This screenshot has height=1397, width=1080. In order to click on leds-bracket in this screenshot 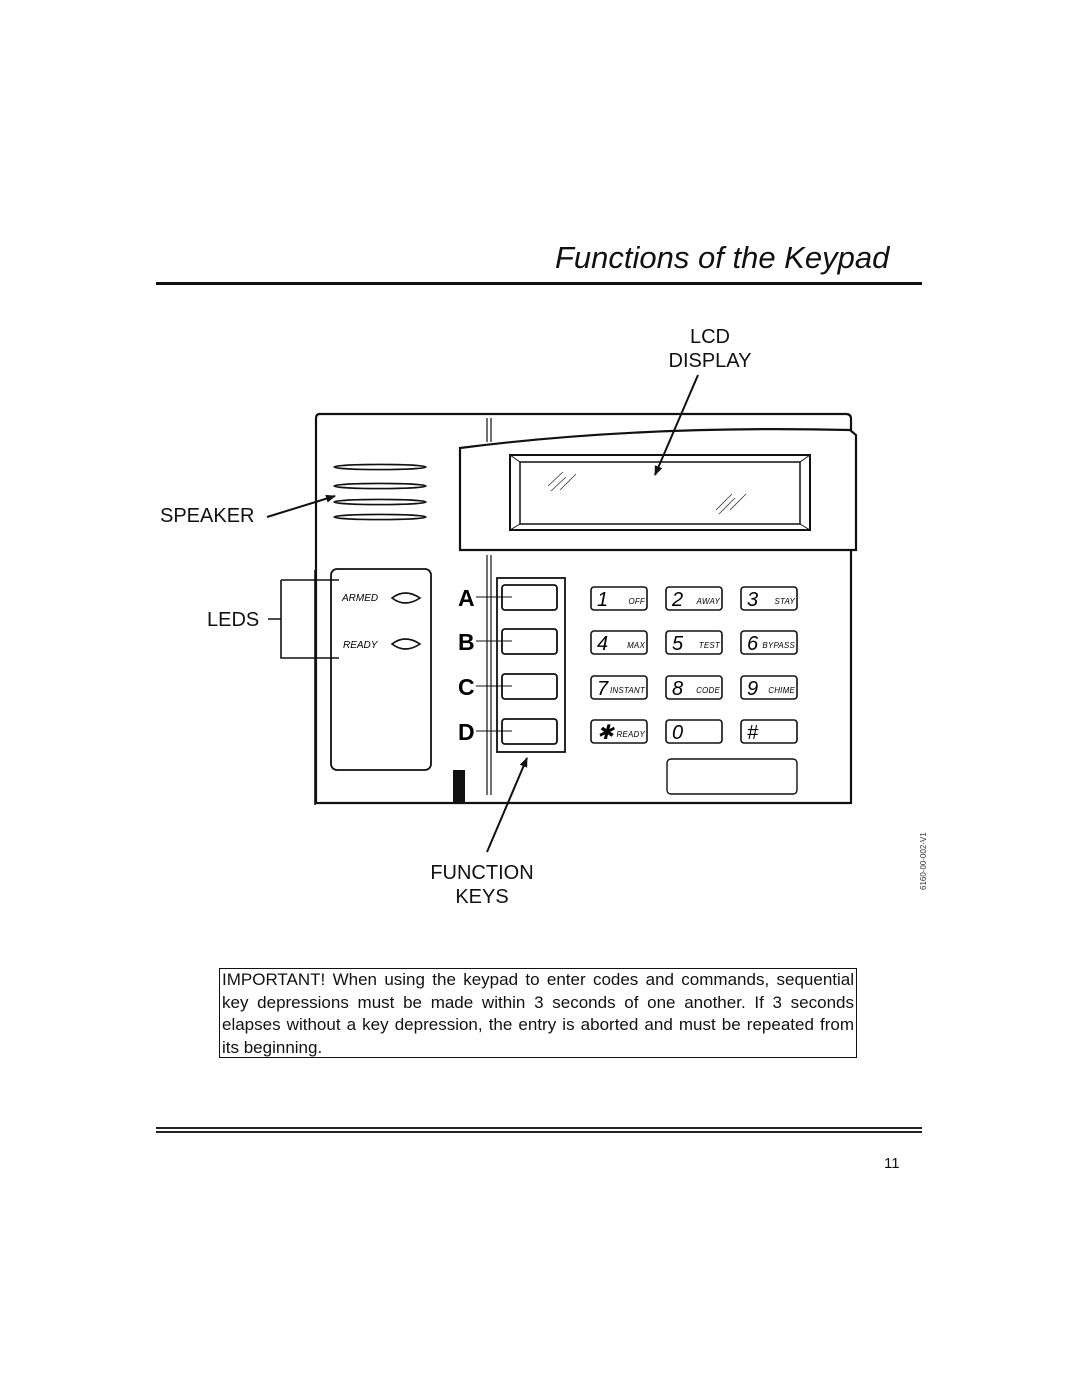, I will do `click(303, 619)`.